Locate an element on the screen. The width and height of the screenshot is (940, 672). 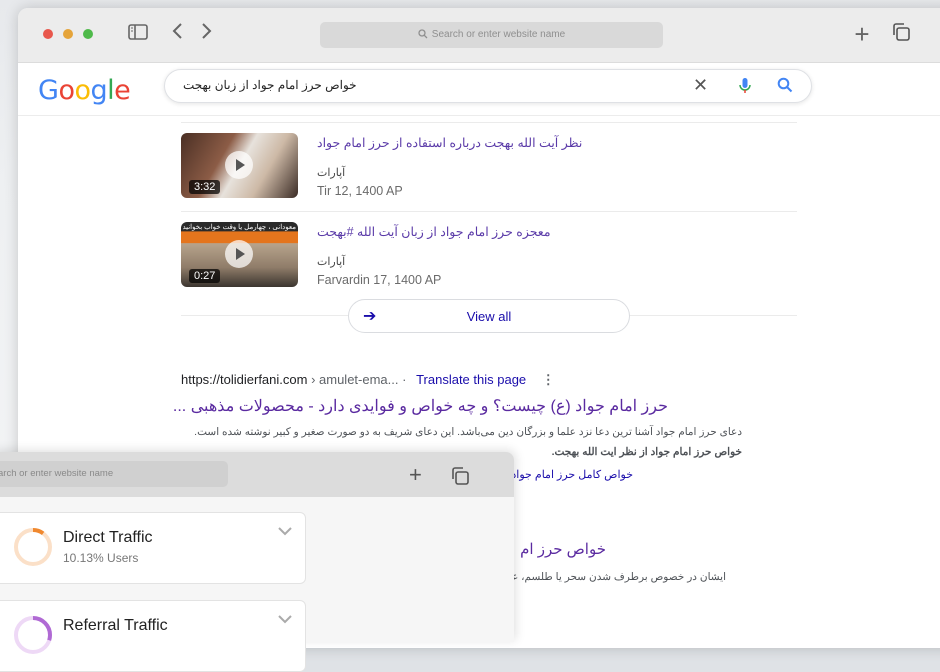
video-date: Tir 12, 1400 AP is located at coordinates (360, 191).